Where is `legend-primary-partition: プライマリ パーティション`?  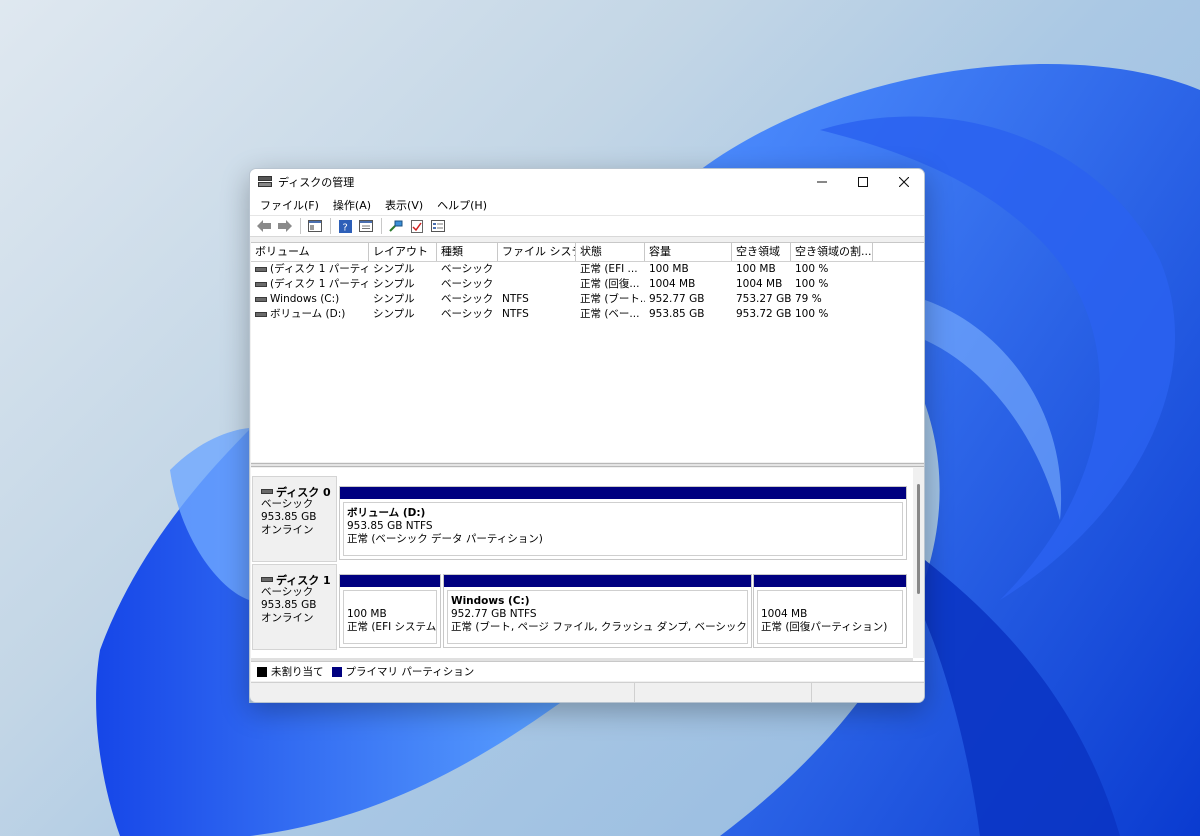 legend-primary-partition: プライマリ パーティション is located at coordinates (410, 672).